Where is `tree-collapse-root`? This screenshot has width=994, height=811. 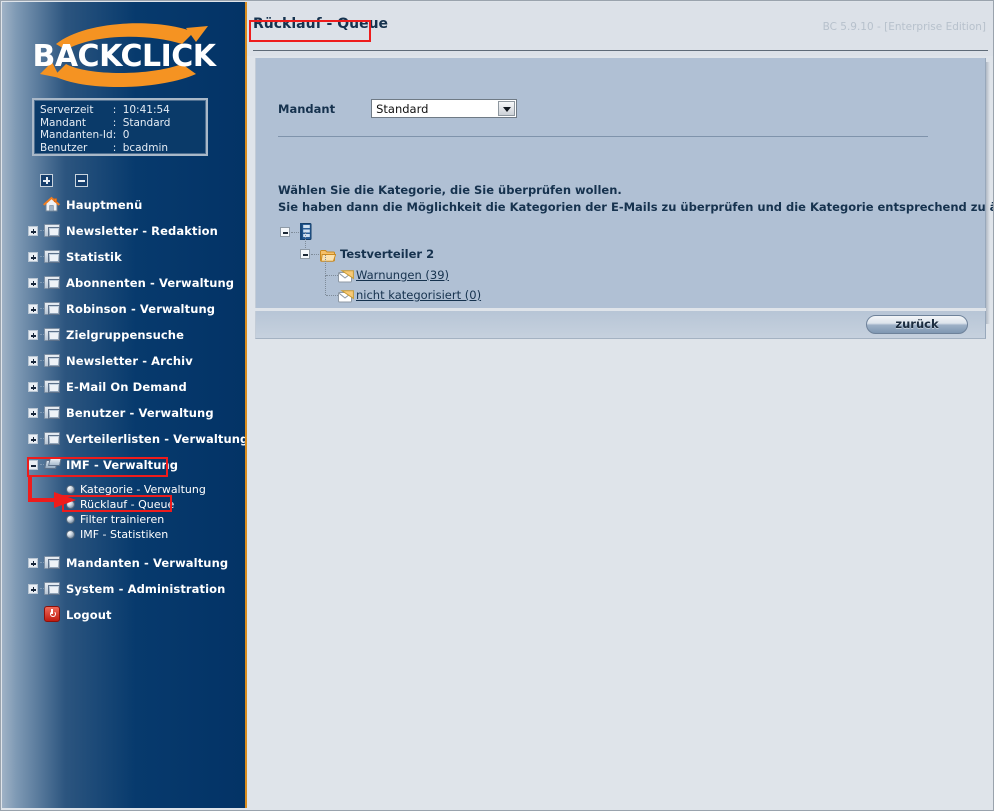 tree-collapse-root is located at coordinates (285, 232).